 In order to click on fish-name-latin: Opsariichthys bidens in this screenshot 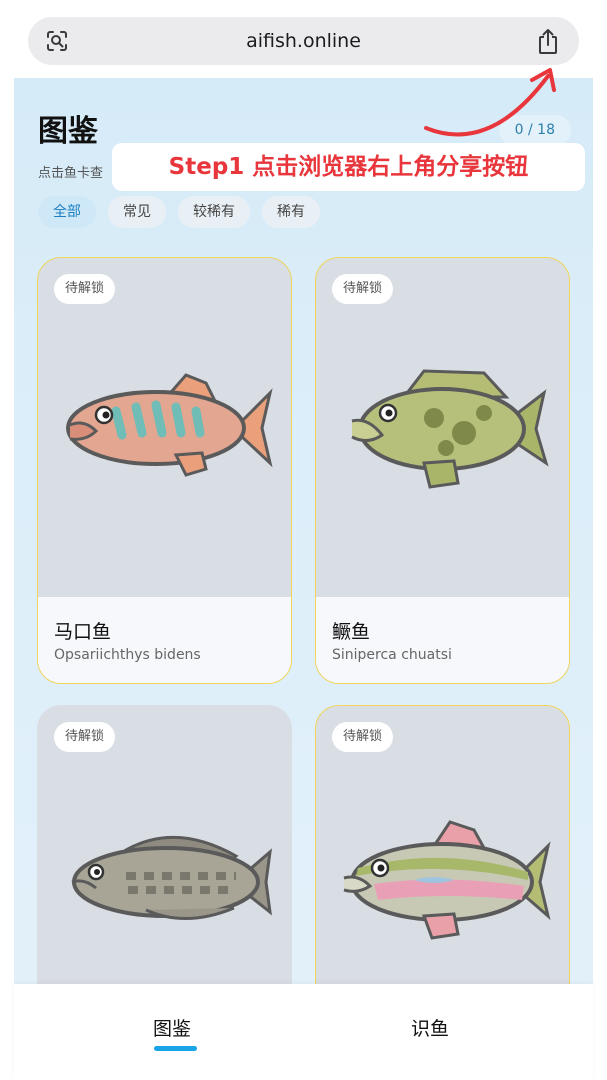, I will do `click(127, 655)`.